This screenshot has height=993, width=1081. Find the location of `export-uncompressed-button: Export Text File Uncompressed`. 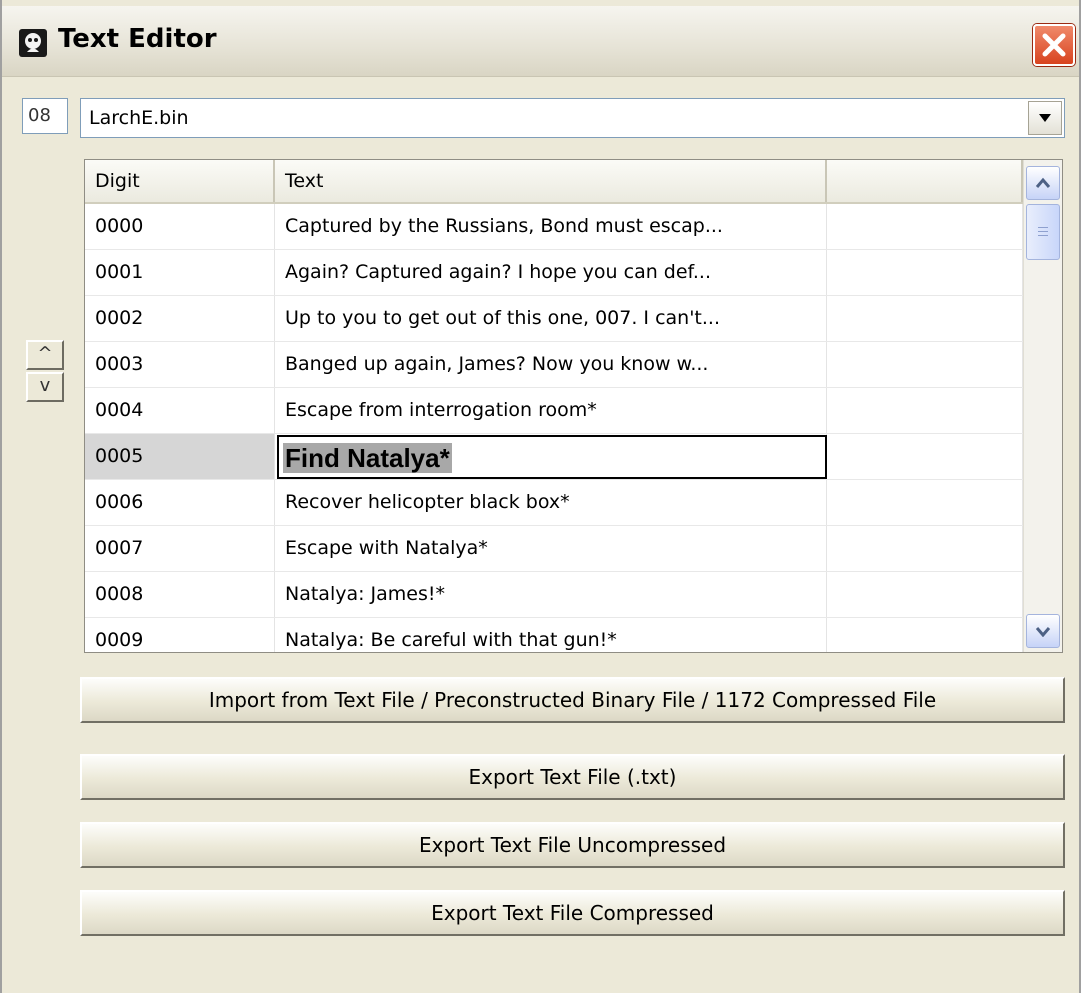

export-uncompressed-button: Export Text File Uncompressed is located at coordinates (572, 845).